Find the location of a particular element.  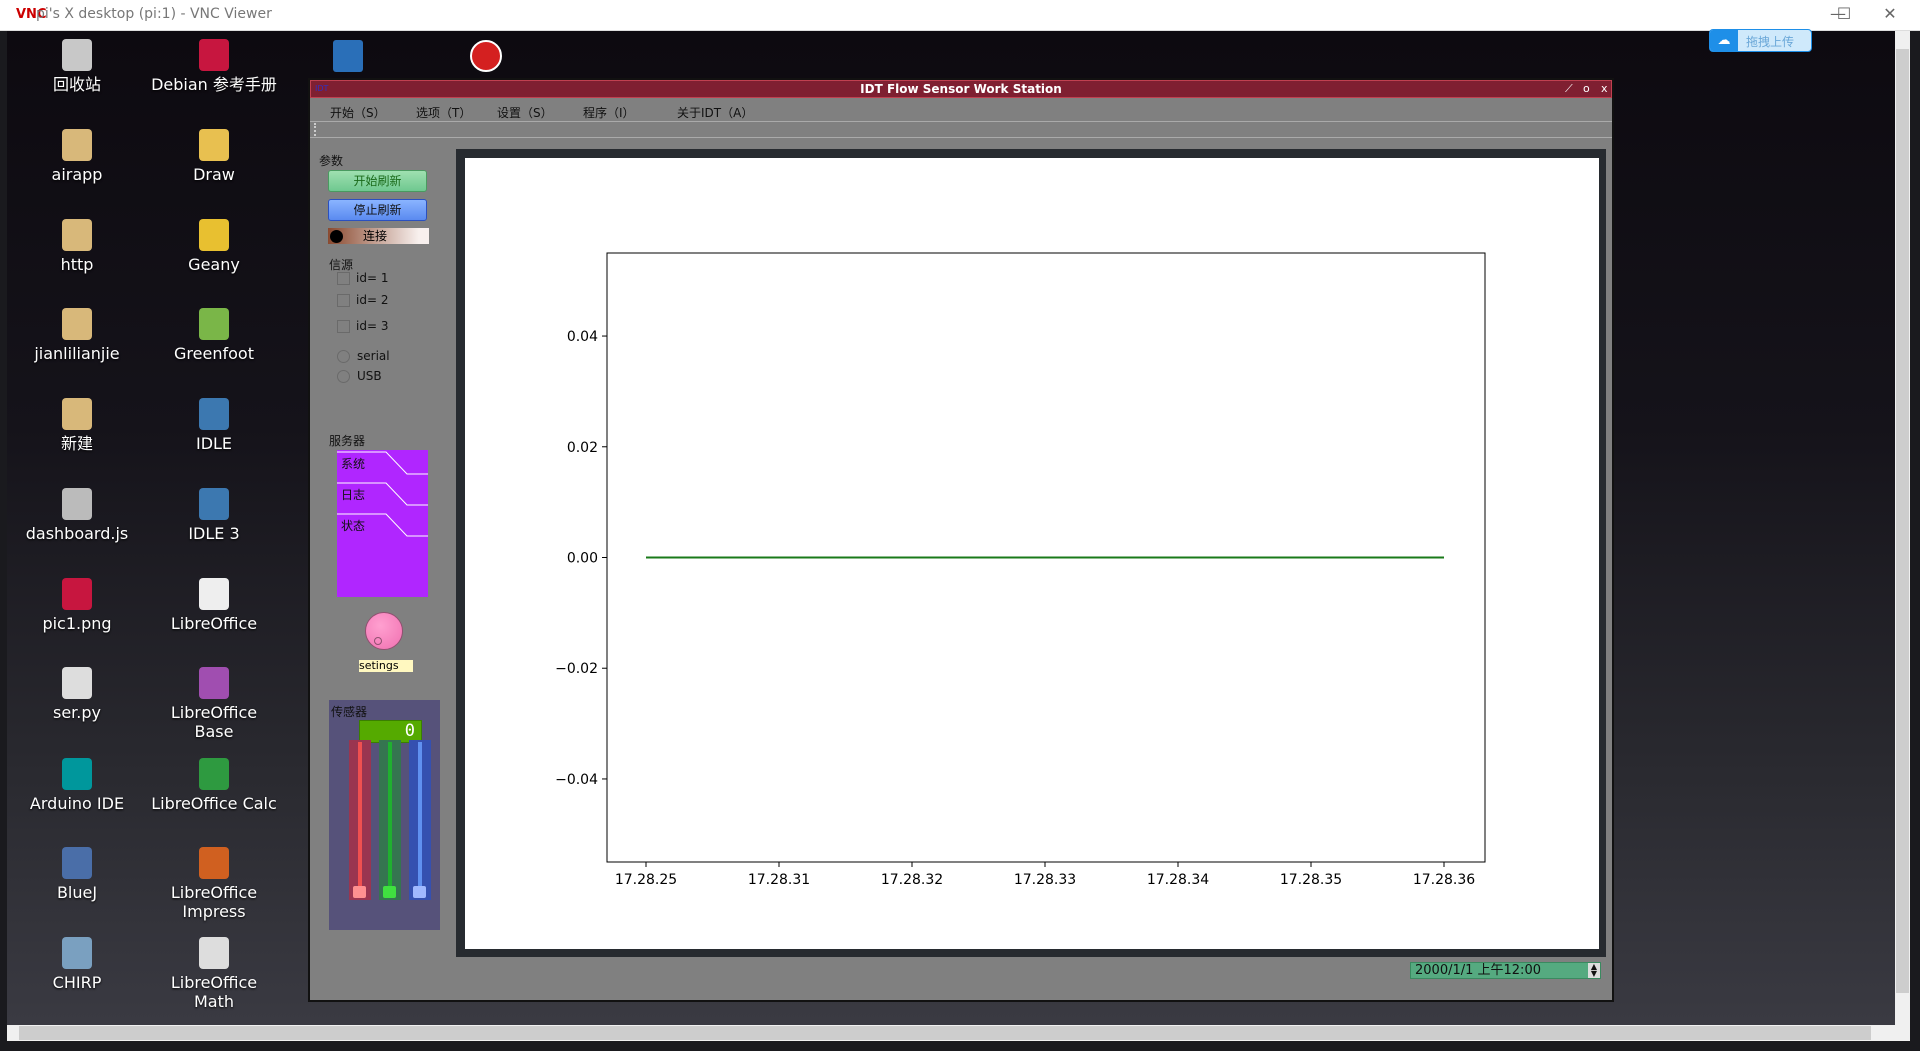

desktop-icon-label: IDLE 3 is located at coordinates (214, 533).